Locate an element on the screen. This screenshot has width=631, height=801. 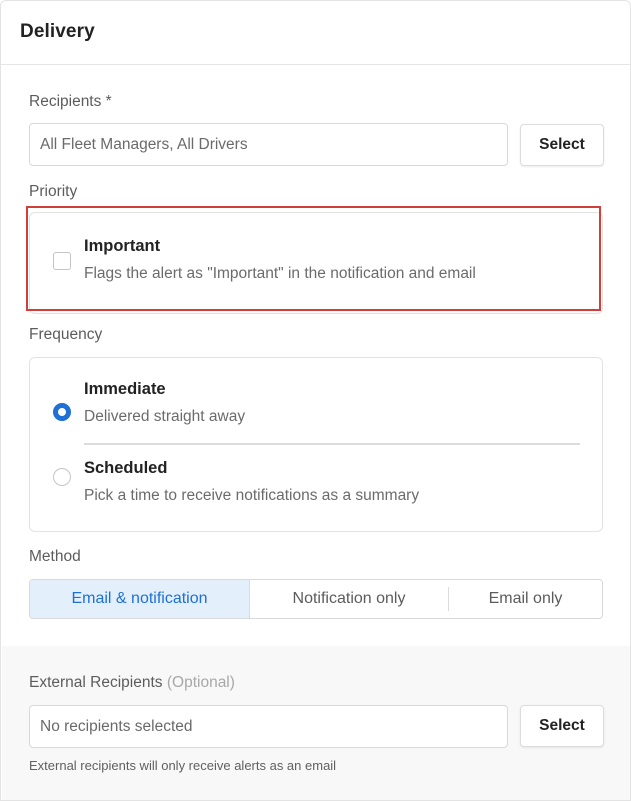
external-recipients-placeholder: No recipients selected is located at coordinates (116, 726).